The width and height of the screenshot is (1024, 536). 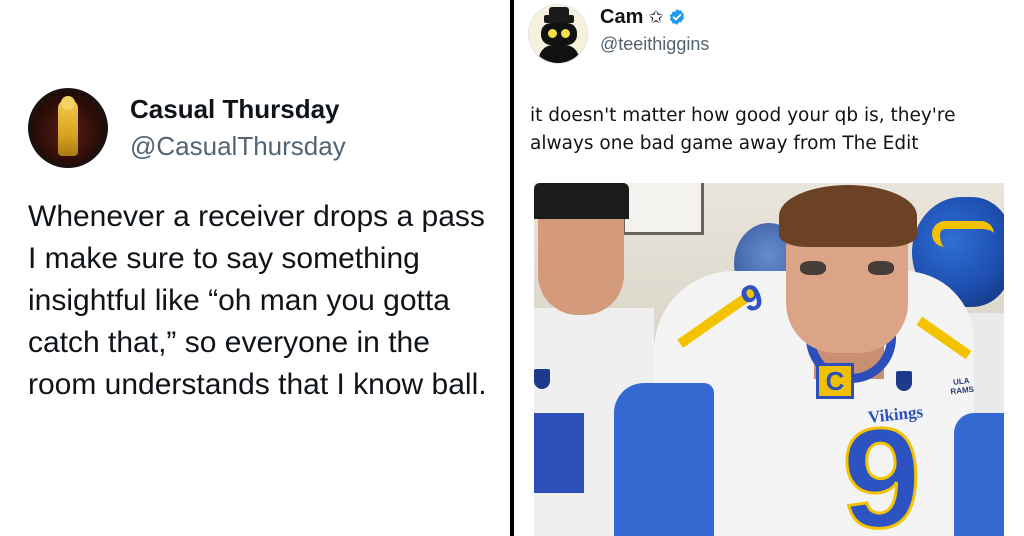 What do you see at coordinates (559, 453) in the screenshot?
I see `player-left-sleeve` at bounding box center [559, 453].